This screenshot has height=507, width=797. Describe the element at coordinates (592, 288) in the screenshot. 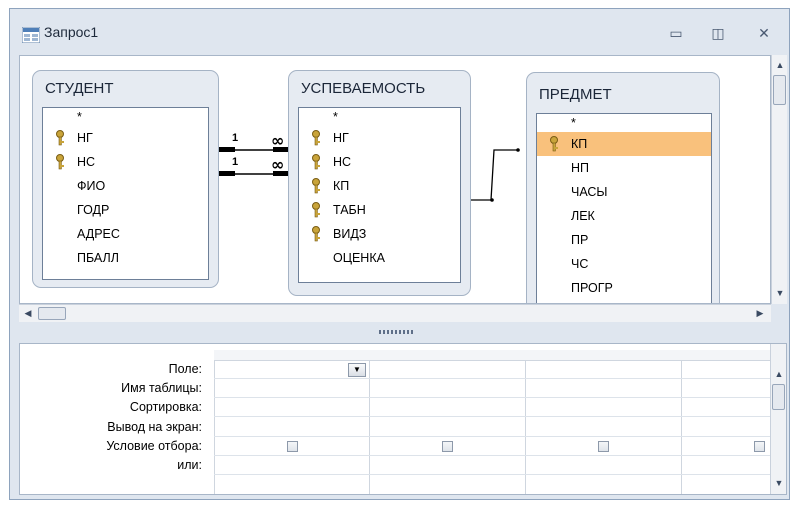

I see `field-label: ПРОГР` at that location.